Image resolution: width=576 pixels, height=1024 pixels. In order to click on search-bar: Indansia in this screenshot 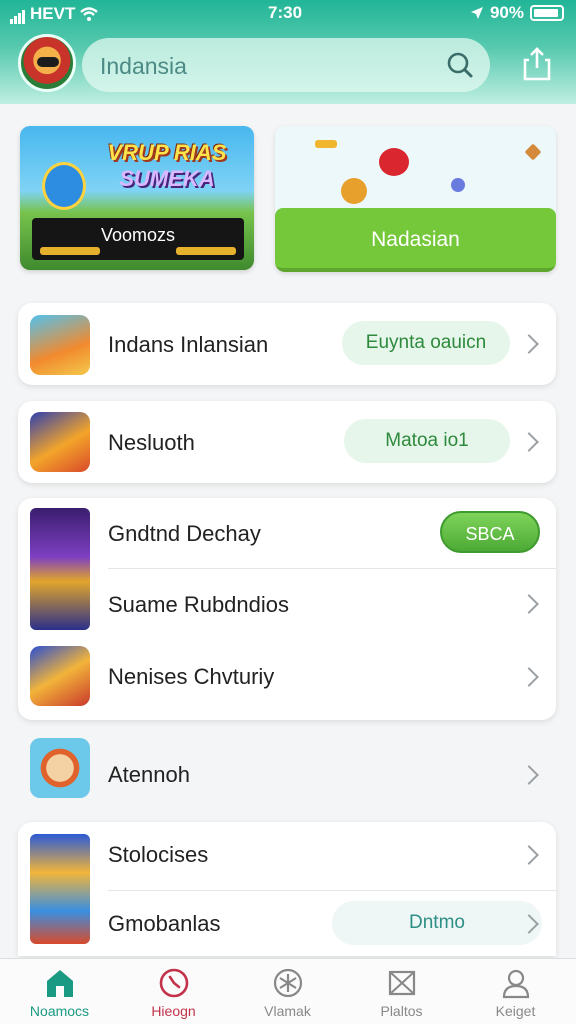, I will do `click(286, 65)`.